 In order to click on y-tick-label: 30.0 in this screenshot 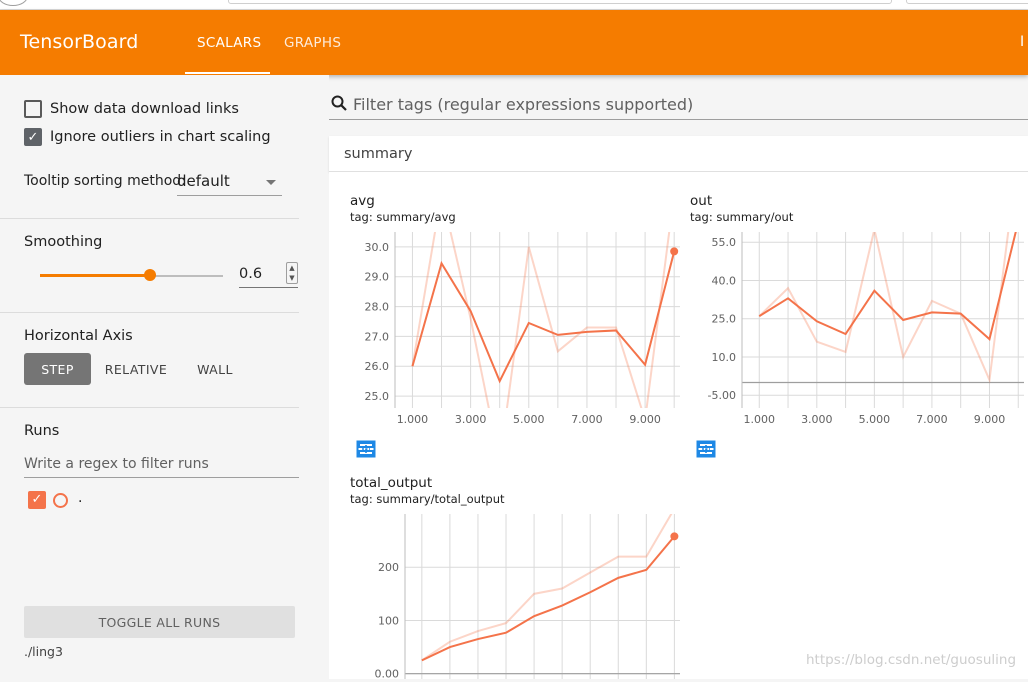, I will do `click(377, 247)`.